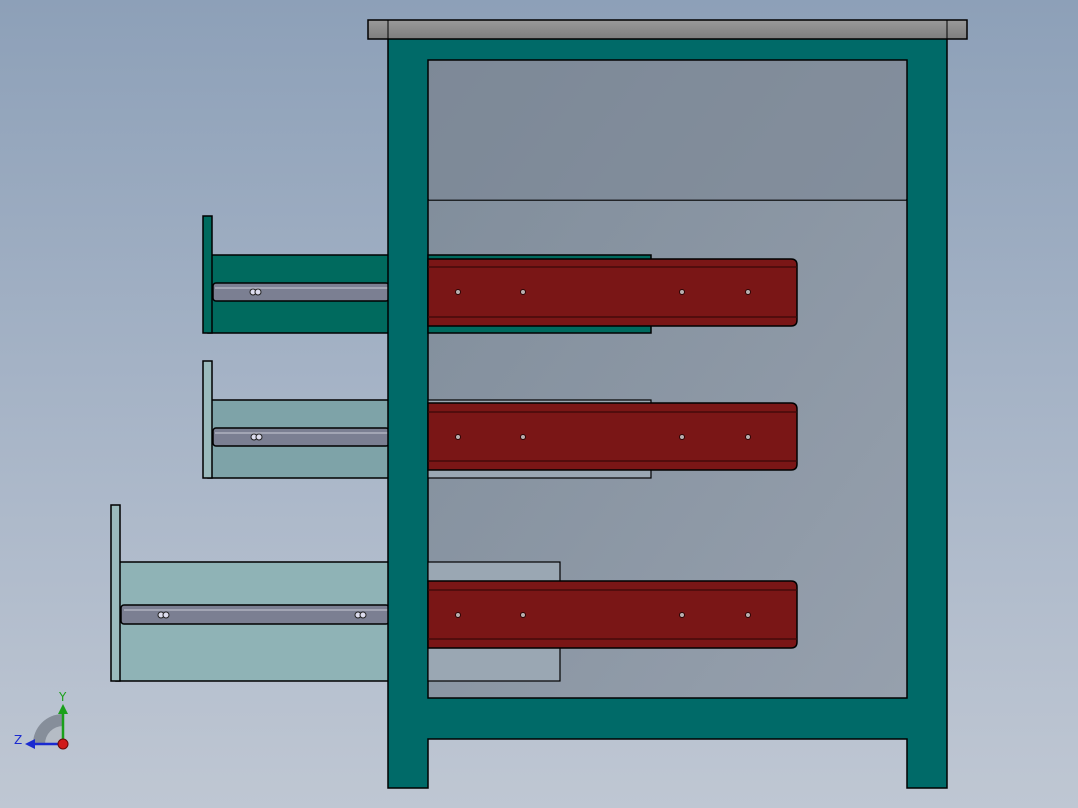  I want to click on rail-bottom, so click(612, 614).